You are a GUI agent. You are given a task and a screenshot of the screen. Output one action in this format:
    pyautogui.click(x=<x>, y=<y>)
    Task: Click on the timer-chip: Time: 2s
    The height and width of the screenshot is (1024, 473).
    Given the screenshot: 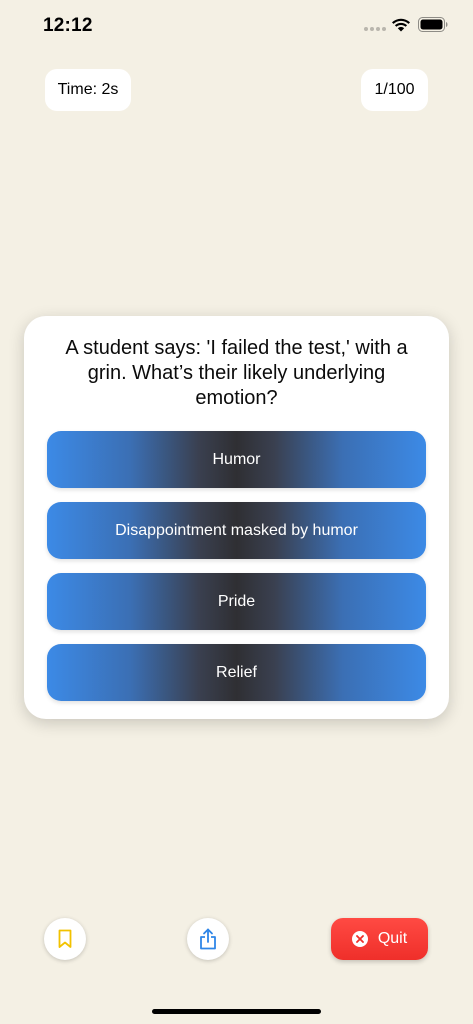 What is the action you would take?
    pyautogui.click(x=88, y=90)
    